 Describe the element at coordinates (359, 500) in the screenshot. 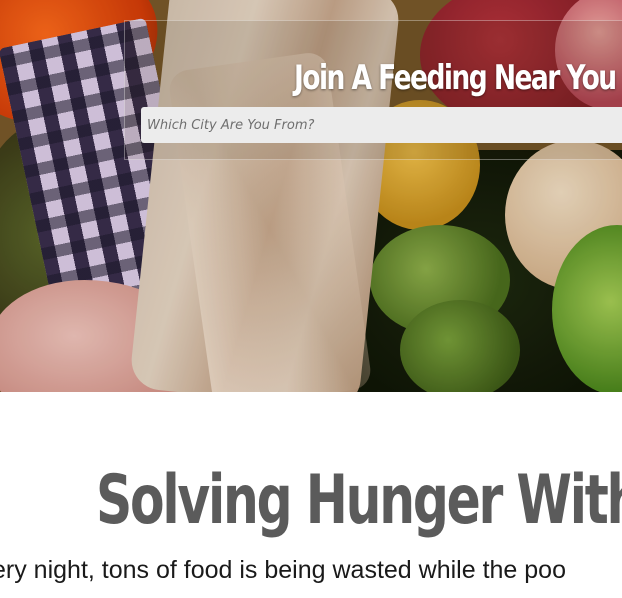

I see `page-headline: Solving Hunger With` at that location.